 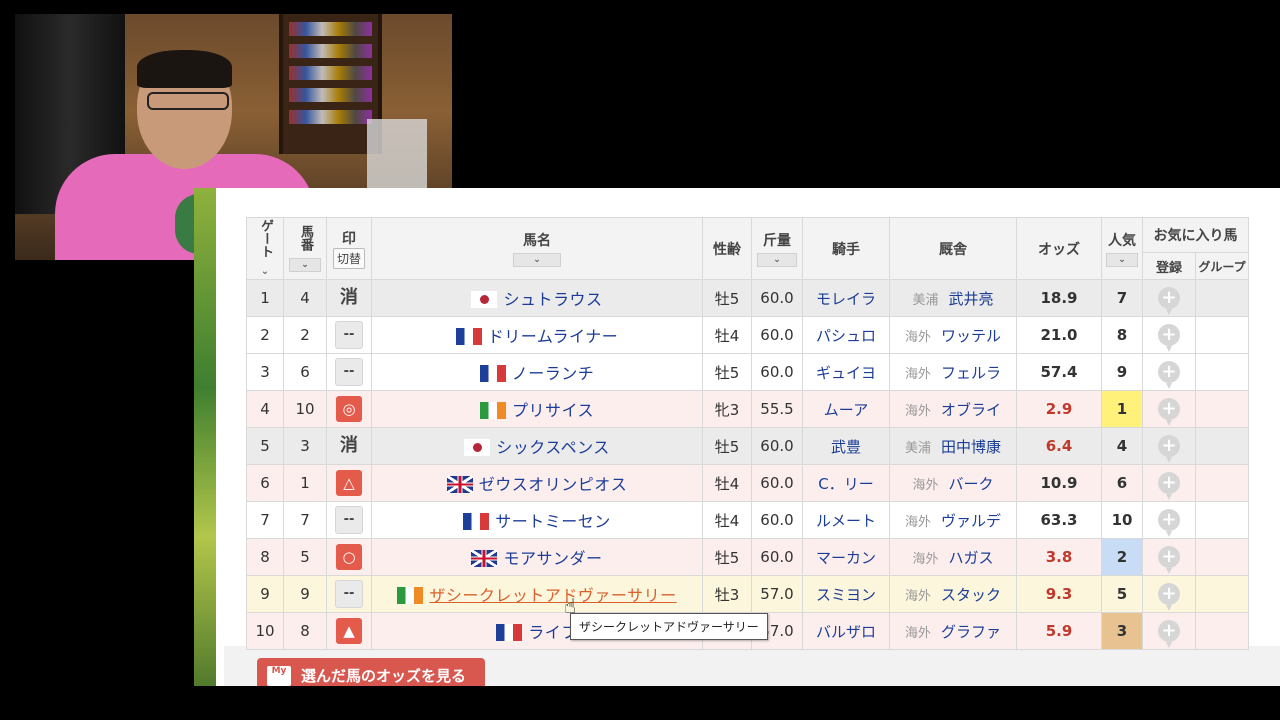 What do you see at coordinates (305, 557) in the screenshot?
I see `number-cell: 5` at bounding box center [305, 557].